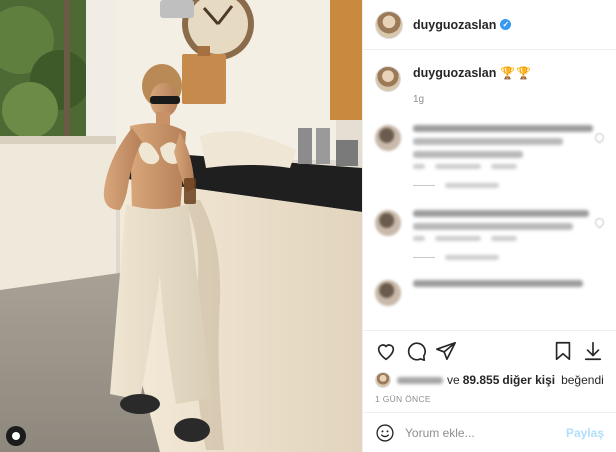 This screenshot has width=616, height=452. I want to click on liker-avatar, so click(383, 380).